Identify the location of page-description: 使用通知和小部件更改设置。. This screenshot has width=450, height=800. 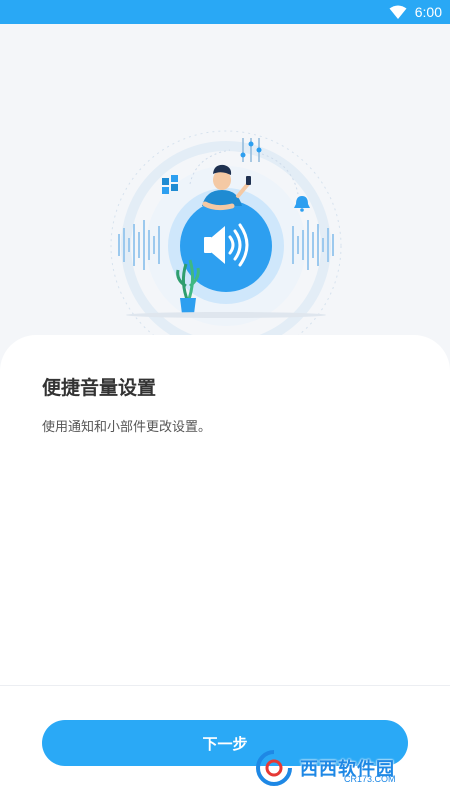
(127, 427).